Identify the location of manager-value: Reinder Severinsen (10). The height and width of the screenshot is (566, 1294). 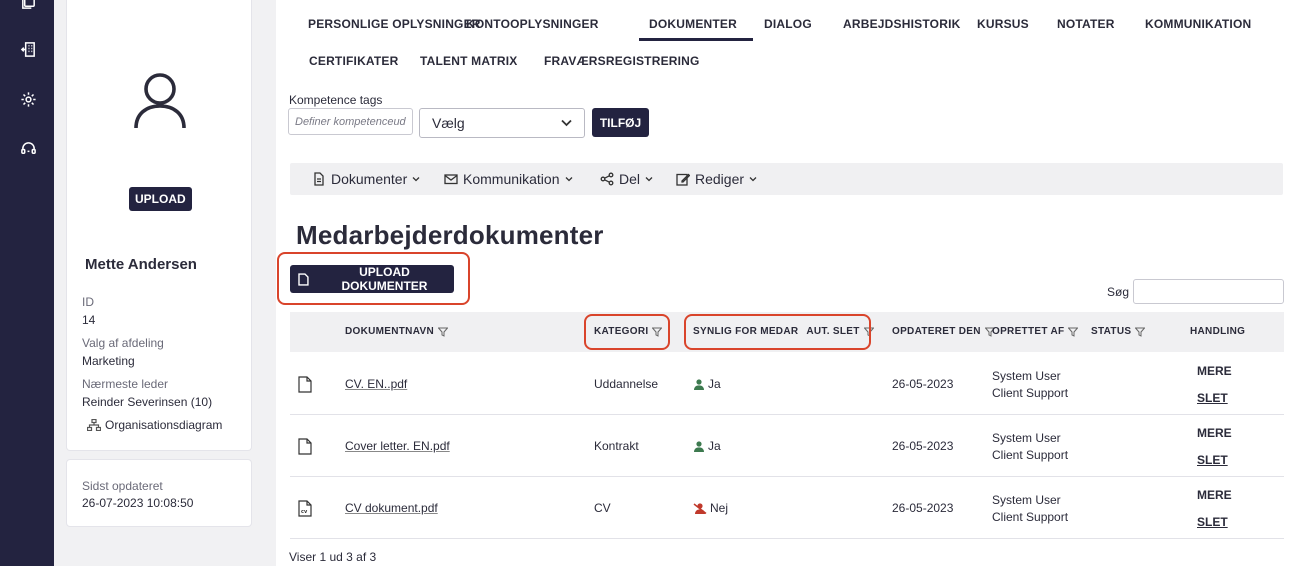
(147, 402).